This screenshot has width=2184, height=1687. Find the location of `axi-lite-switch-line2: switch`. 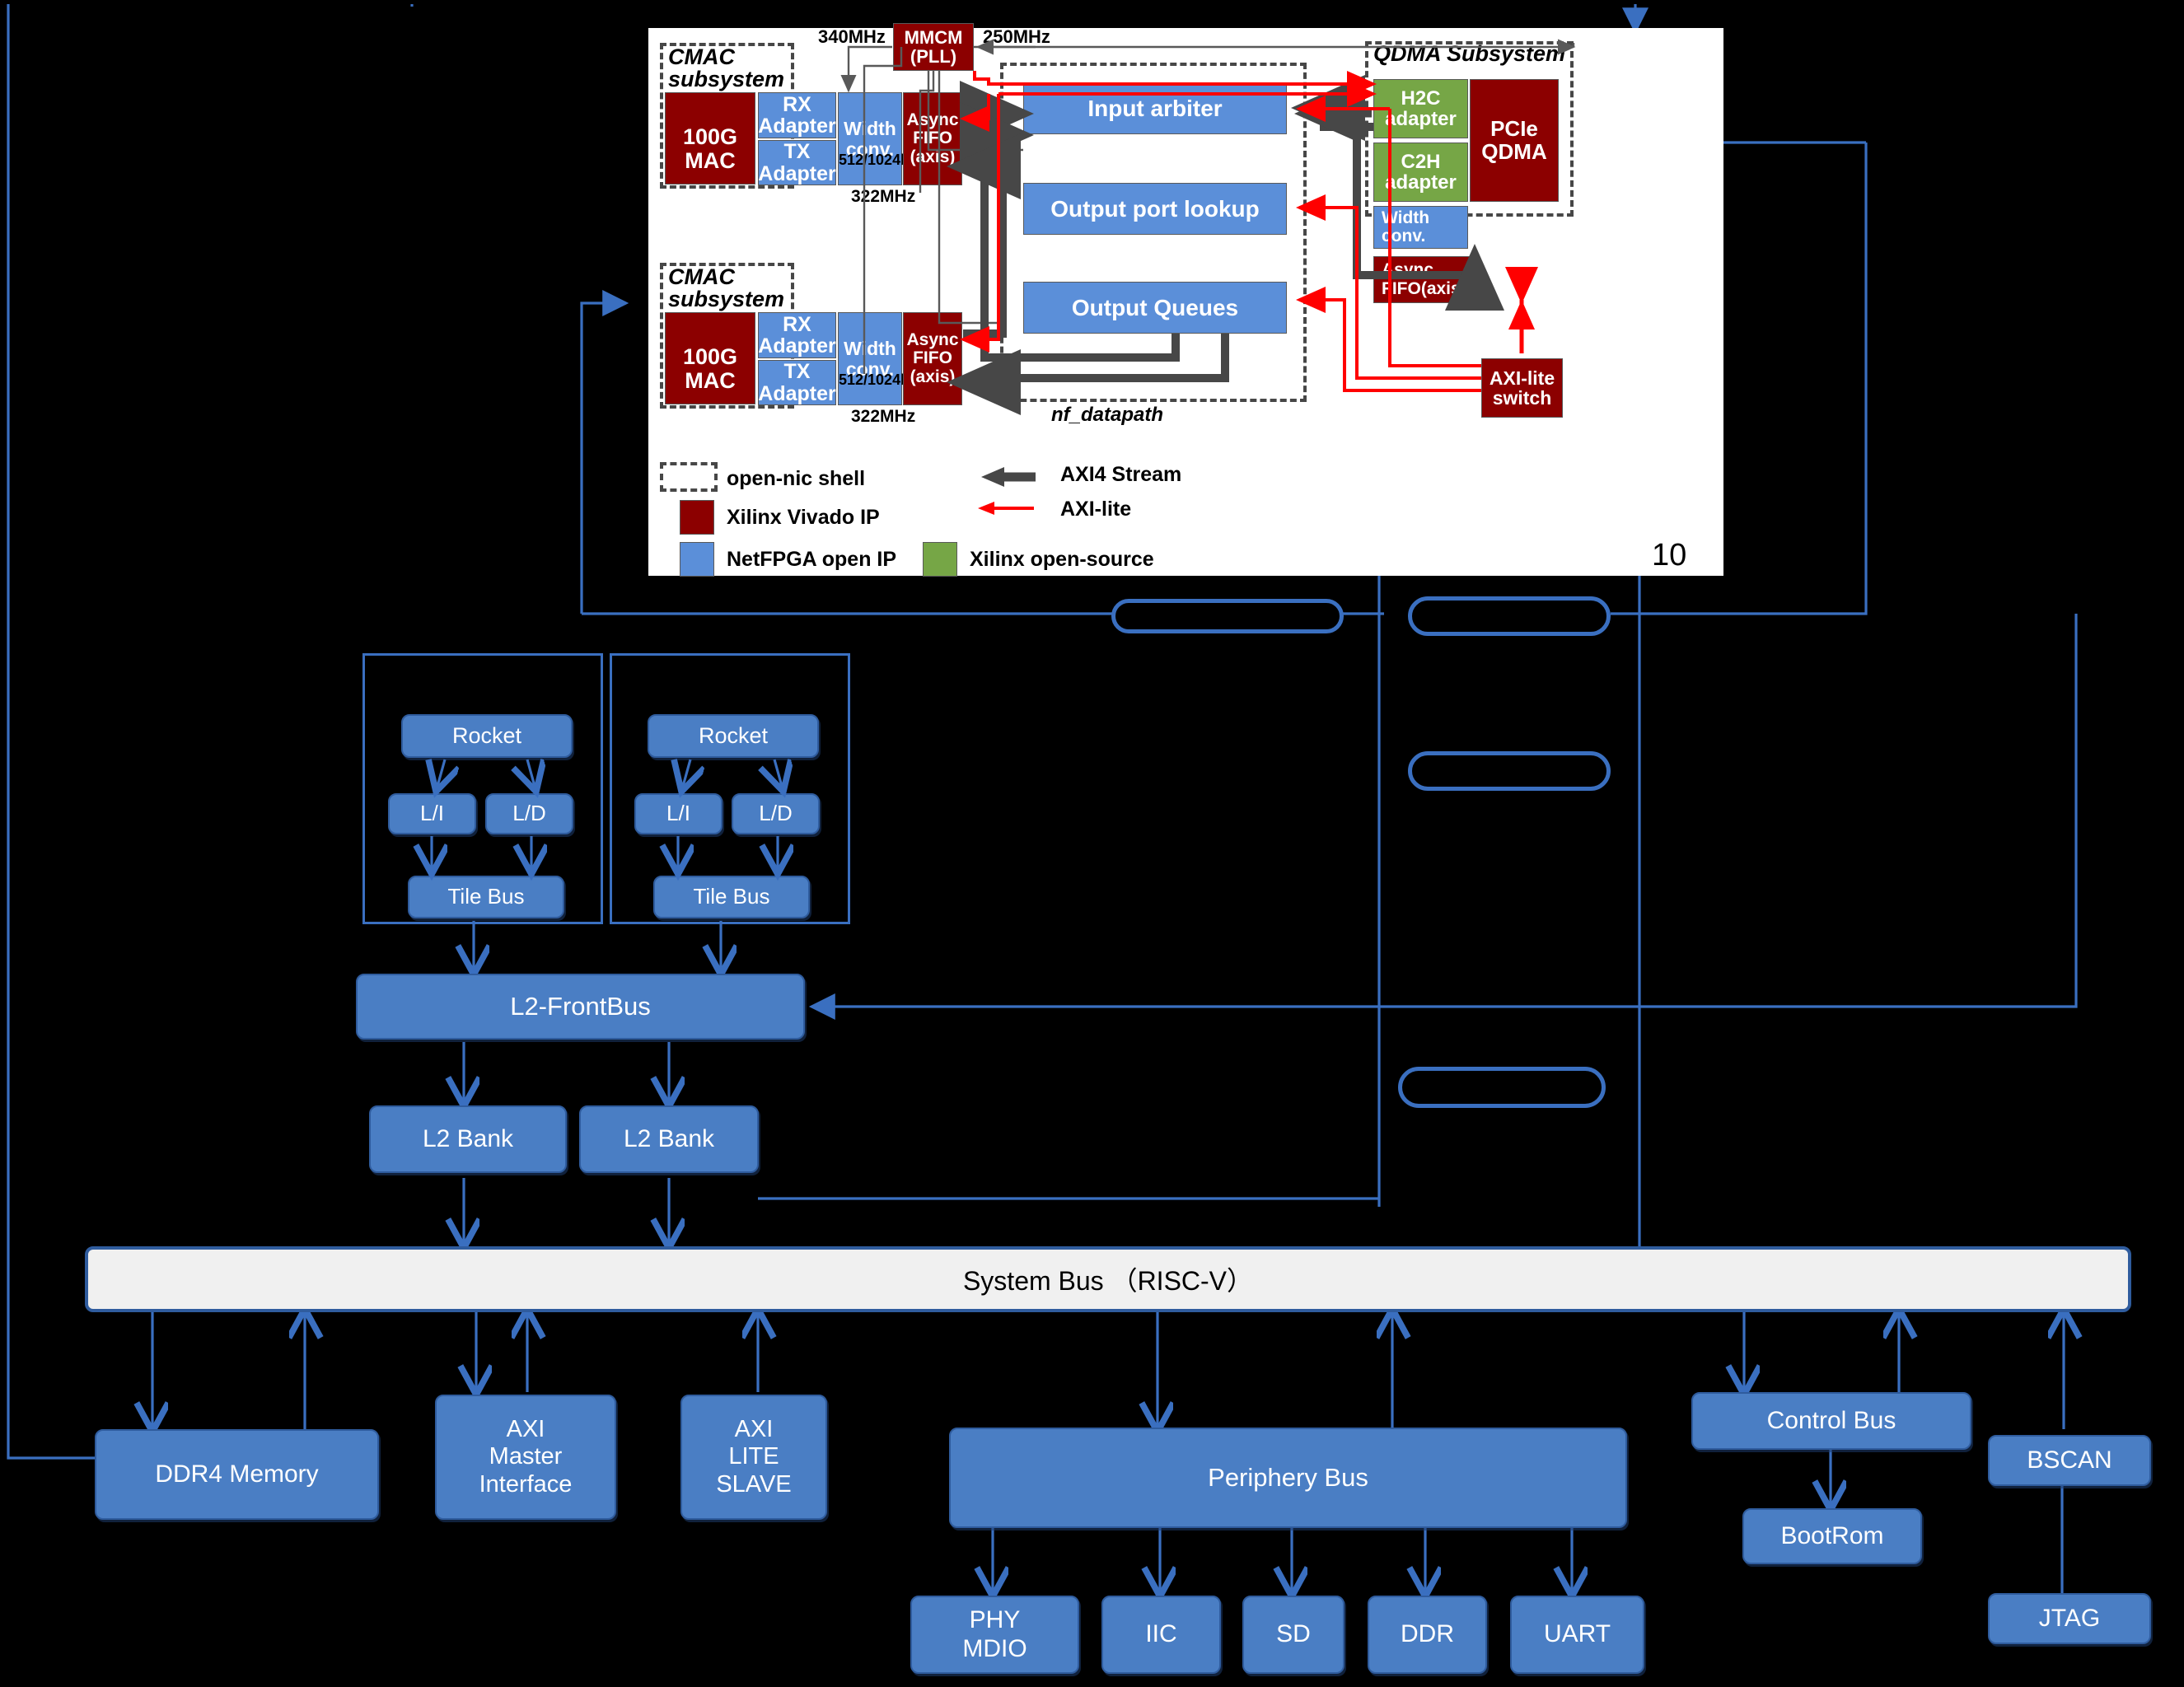

axi-lite-switch-line2: switch is located at coordinates (1522, 398).